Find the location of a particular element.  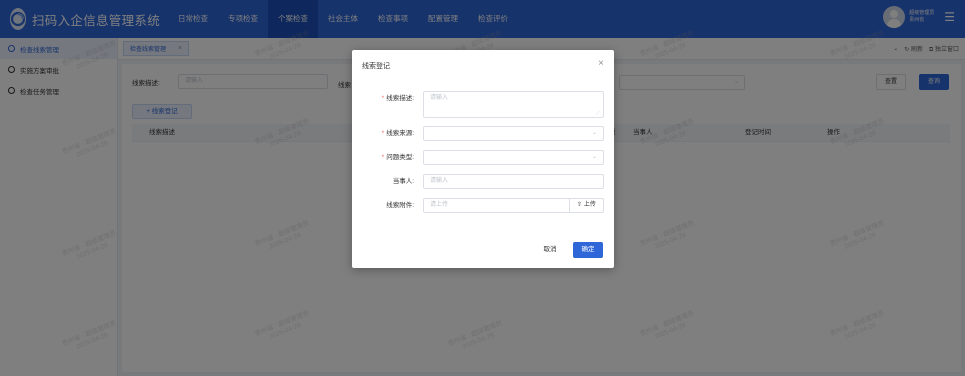

field-label: * 线索来源: is located at coordinates (397, 133).